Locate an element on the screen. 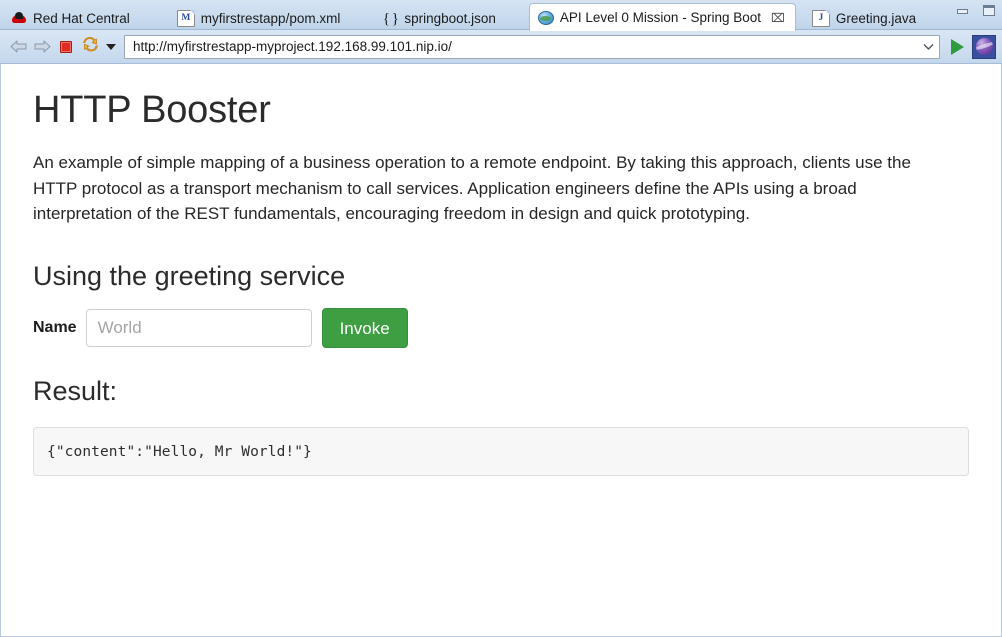 Image resolution: width=1002 pixels, height=637 pixels. result-text: {"content":"Hello, Mr World!"} is located at coordinates (179, 451).